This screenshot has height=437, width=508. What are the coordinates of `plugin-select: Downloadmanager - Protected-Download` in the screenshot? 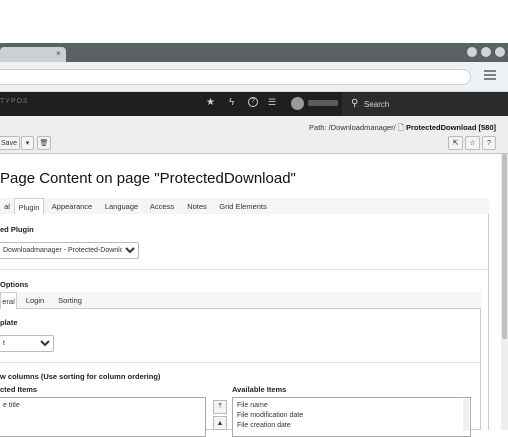 It's located at (69, 250).